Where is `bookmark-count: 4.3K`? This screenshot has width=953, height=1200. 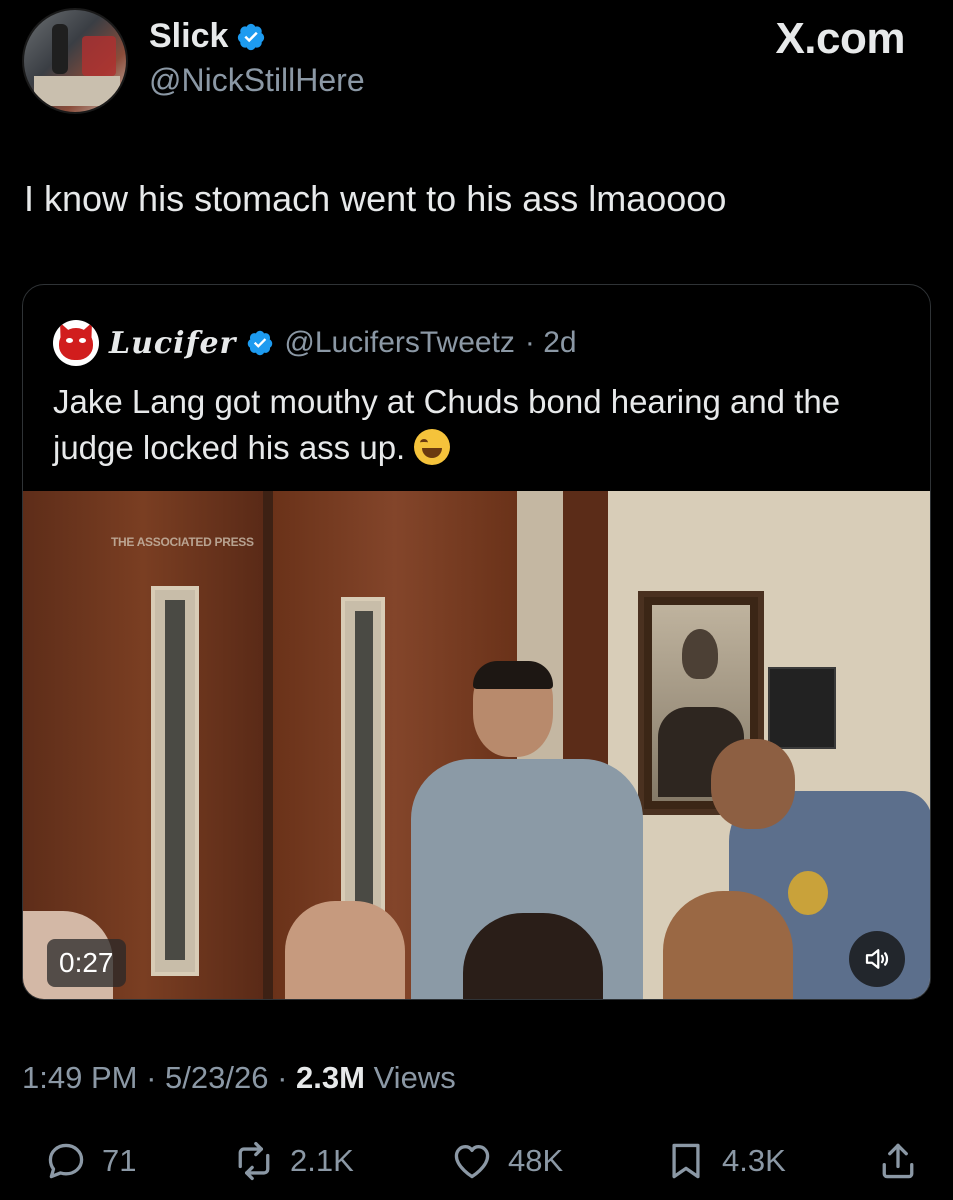 bookmark-count: 4.3K is located at coordinates (754, 1160).